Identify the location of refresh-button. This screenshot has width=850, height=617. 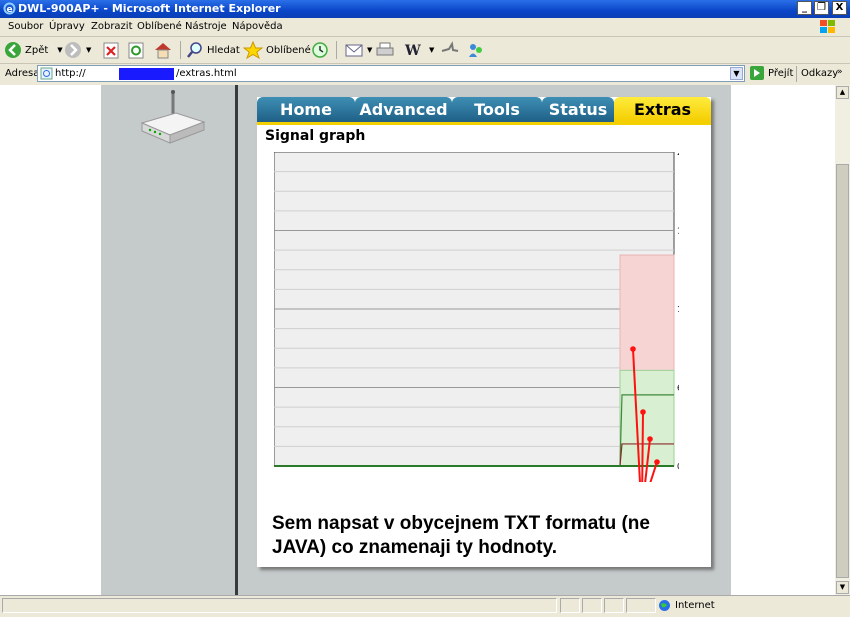
(136, 50).